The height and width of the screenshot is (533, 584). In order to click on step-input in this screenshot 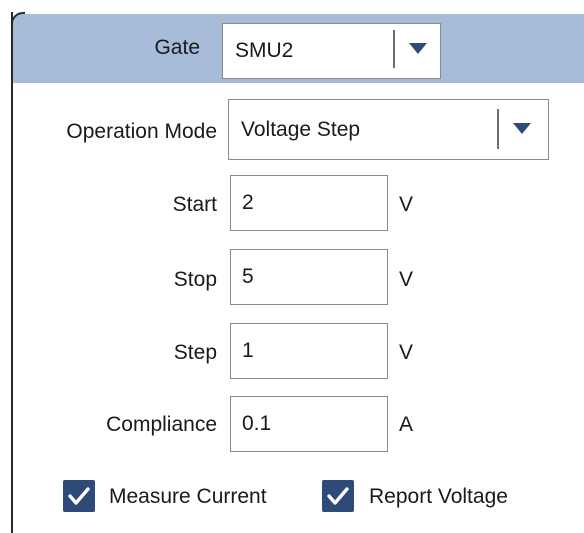, I will do `click(309, 351)`.